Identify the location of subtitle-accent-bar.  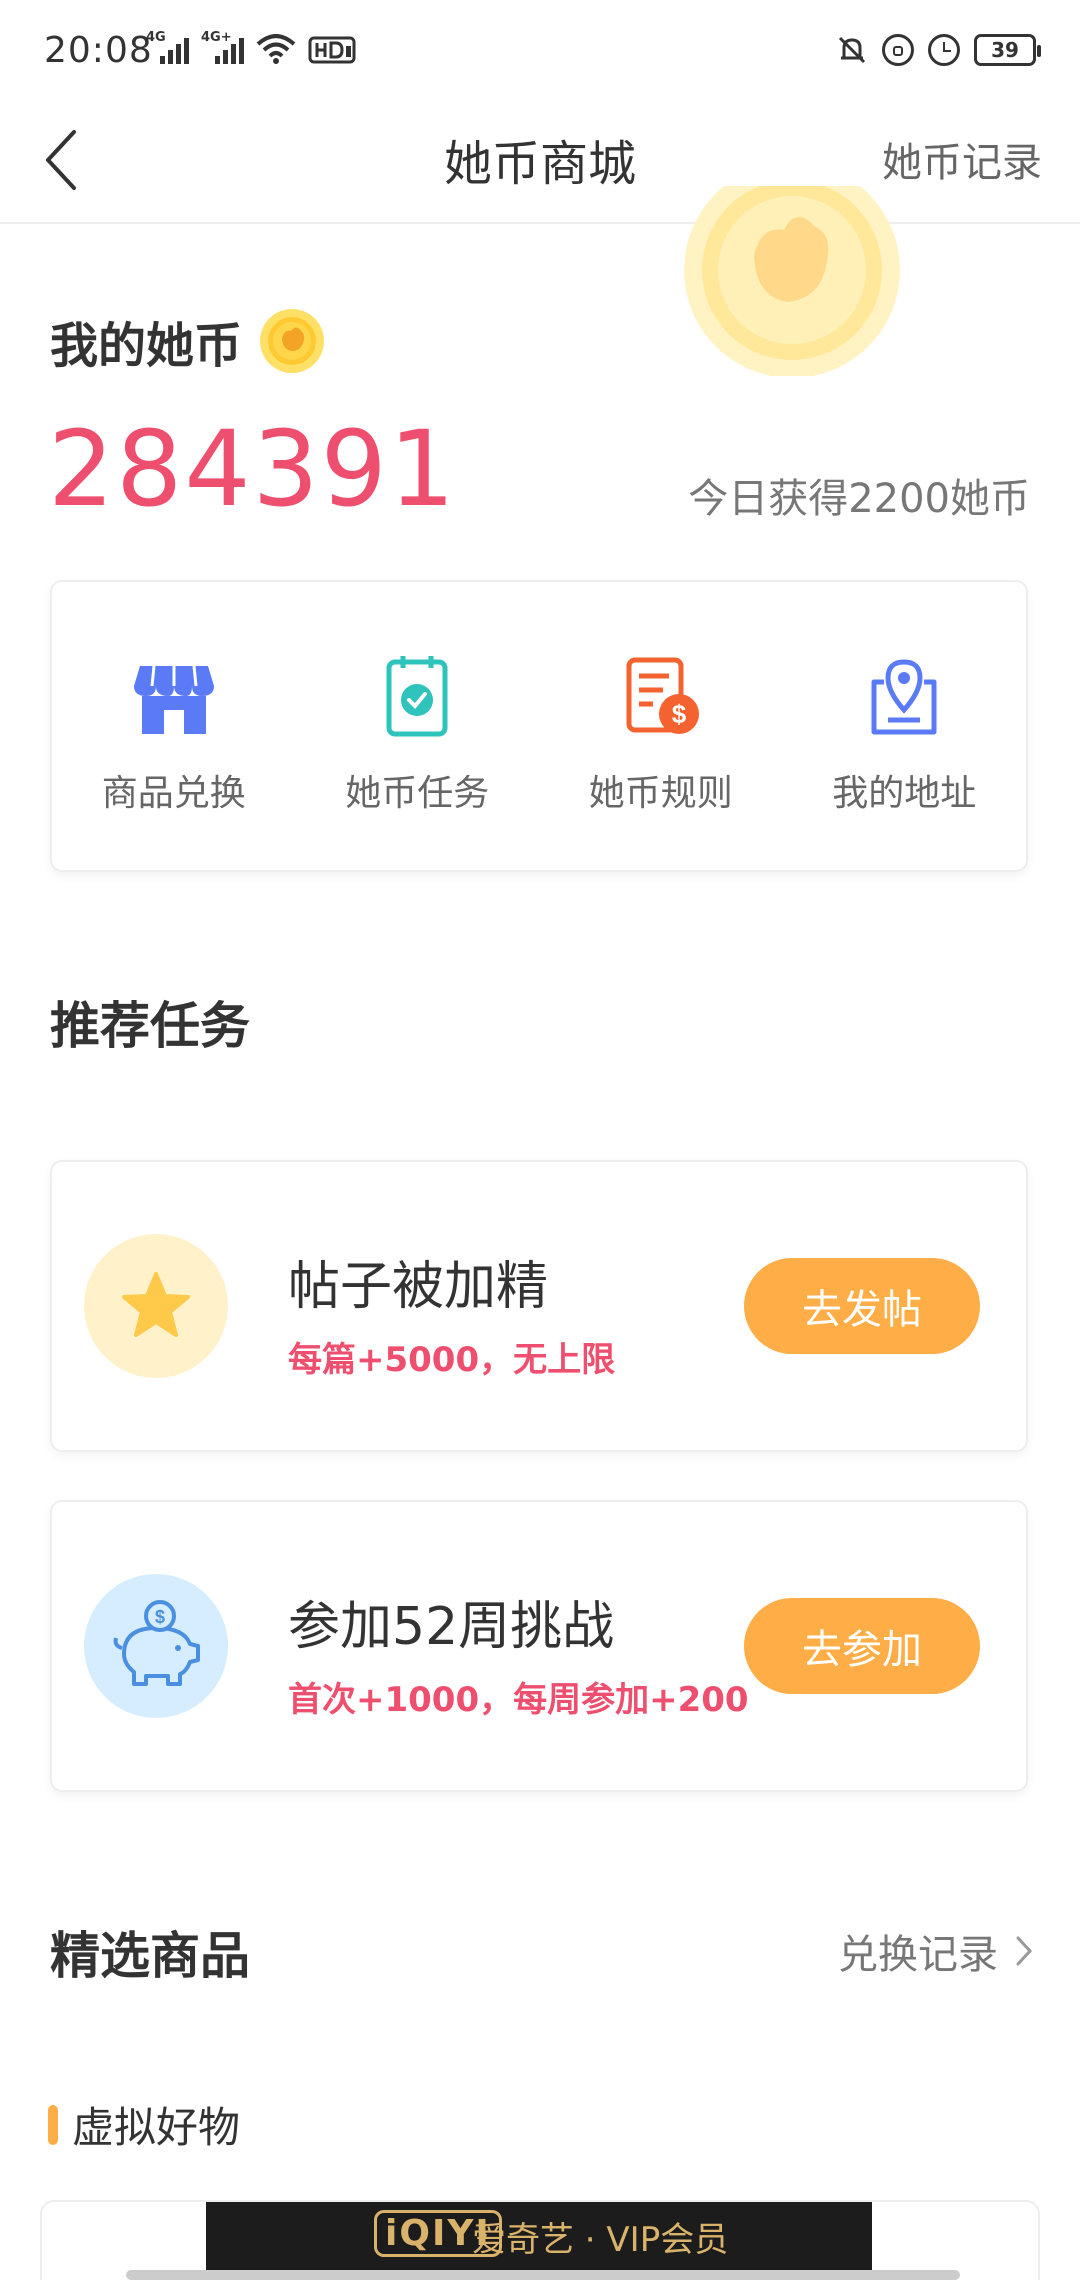
(53, 2124).